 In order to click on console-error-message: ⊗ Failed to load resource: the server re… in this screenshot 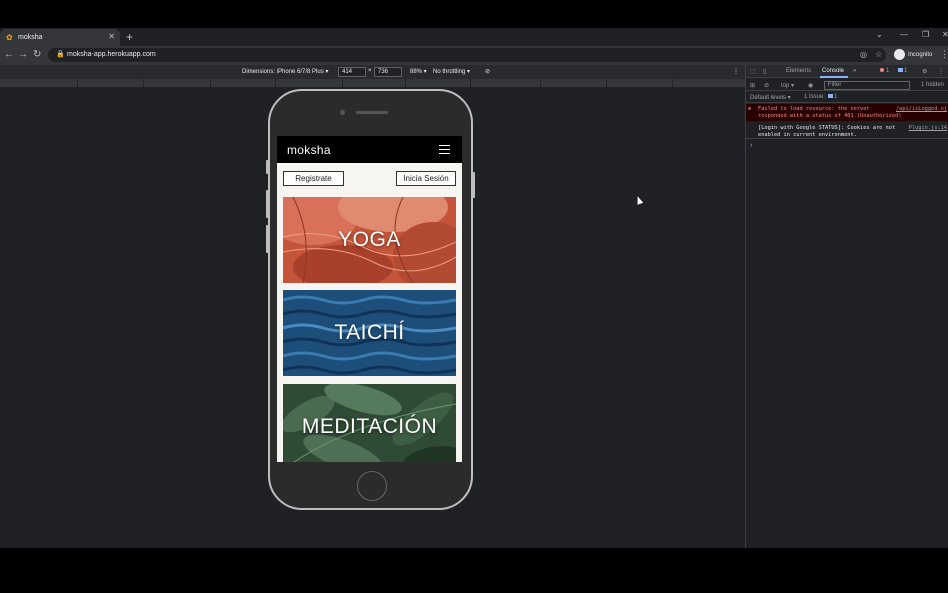, I will do `click(847, 113)`.